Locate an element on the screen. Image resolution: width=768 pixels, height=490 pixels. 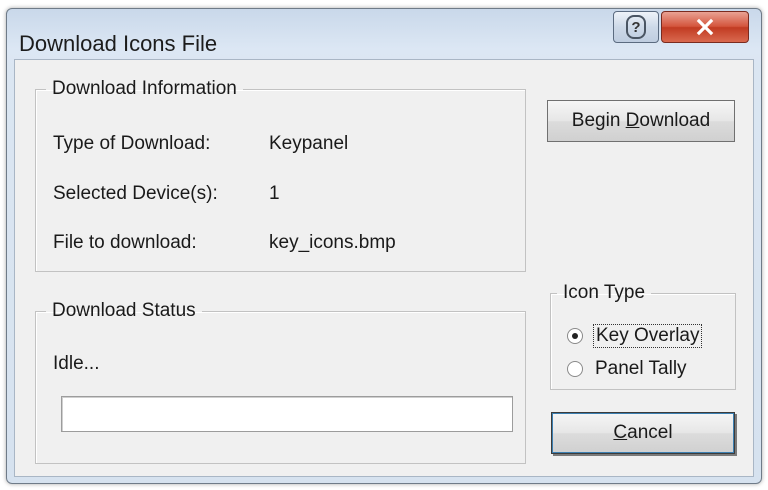
file-to-download-value: key_icons.bmp is located at coordinates (332, 242).